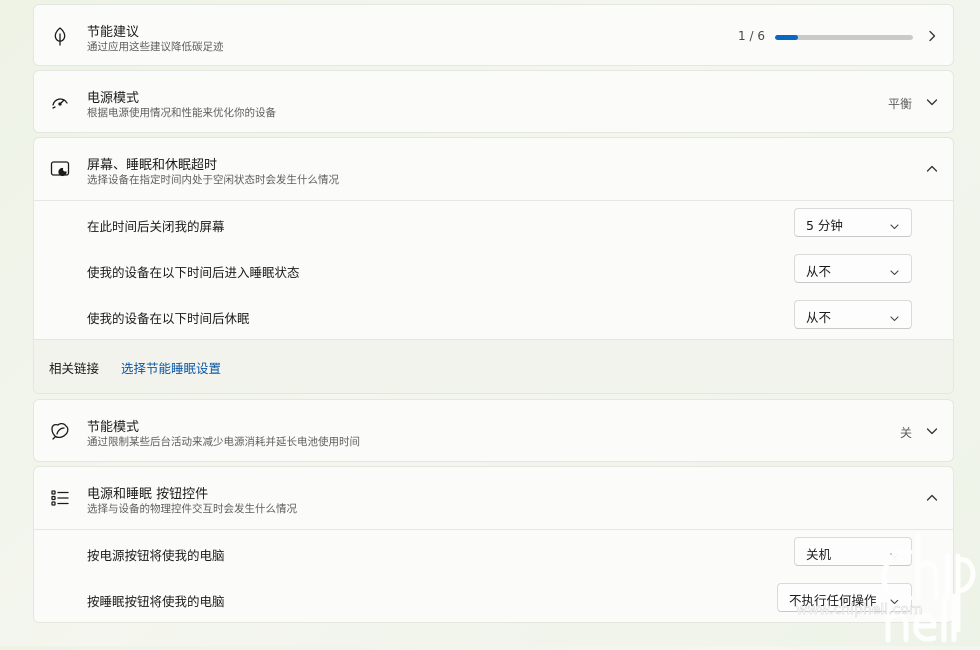 The image size is (980, 650). Describe the element at coordinates (493, 270) in the screenshot. I see `setting-row-sleep: 使我的设备在以下时间后进入睡眠状态 从不` at that location.